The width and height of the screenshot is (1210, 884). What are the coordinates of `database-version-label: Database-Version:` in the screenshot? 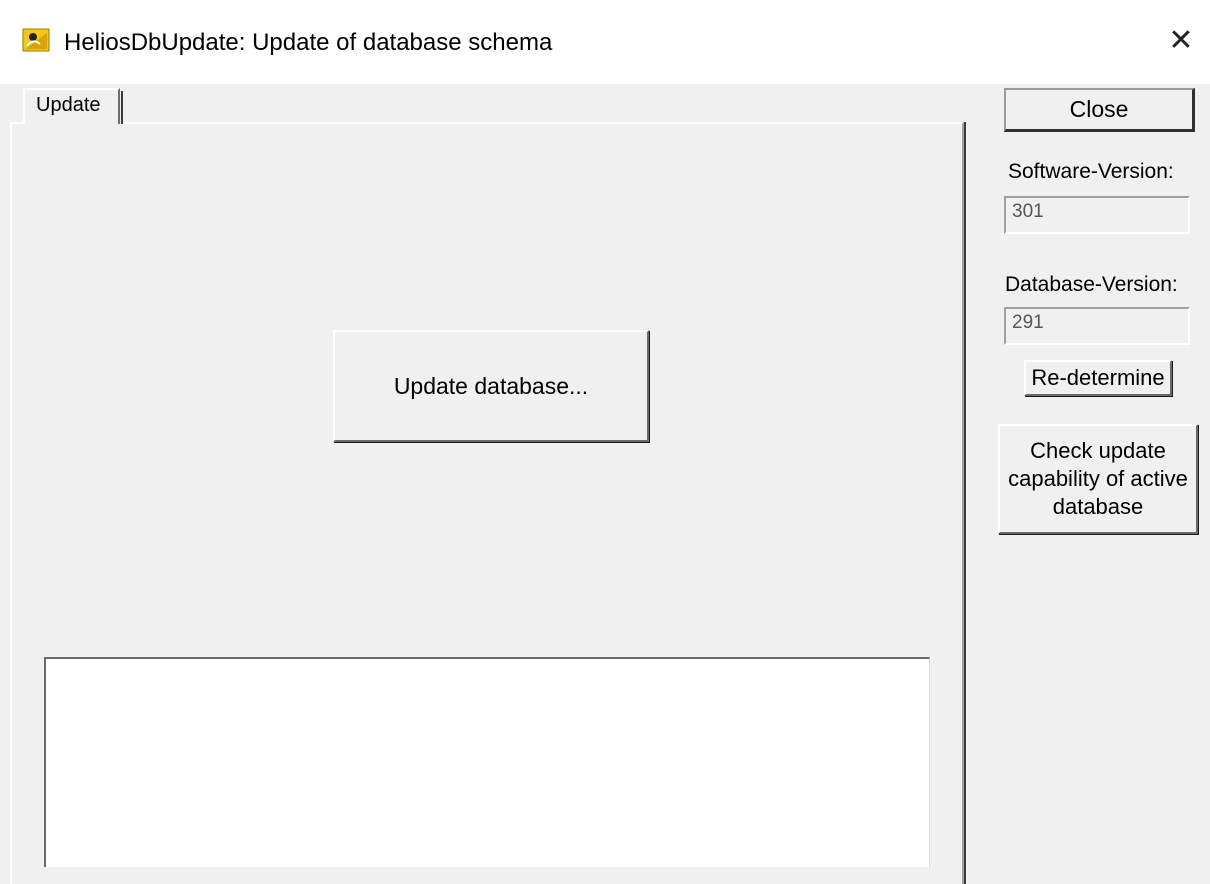 It's located at (1091, 284).